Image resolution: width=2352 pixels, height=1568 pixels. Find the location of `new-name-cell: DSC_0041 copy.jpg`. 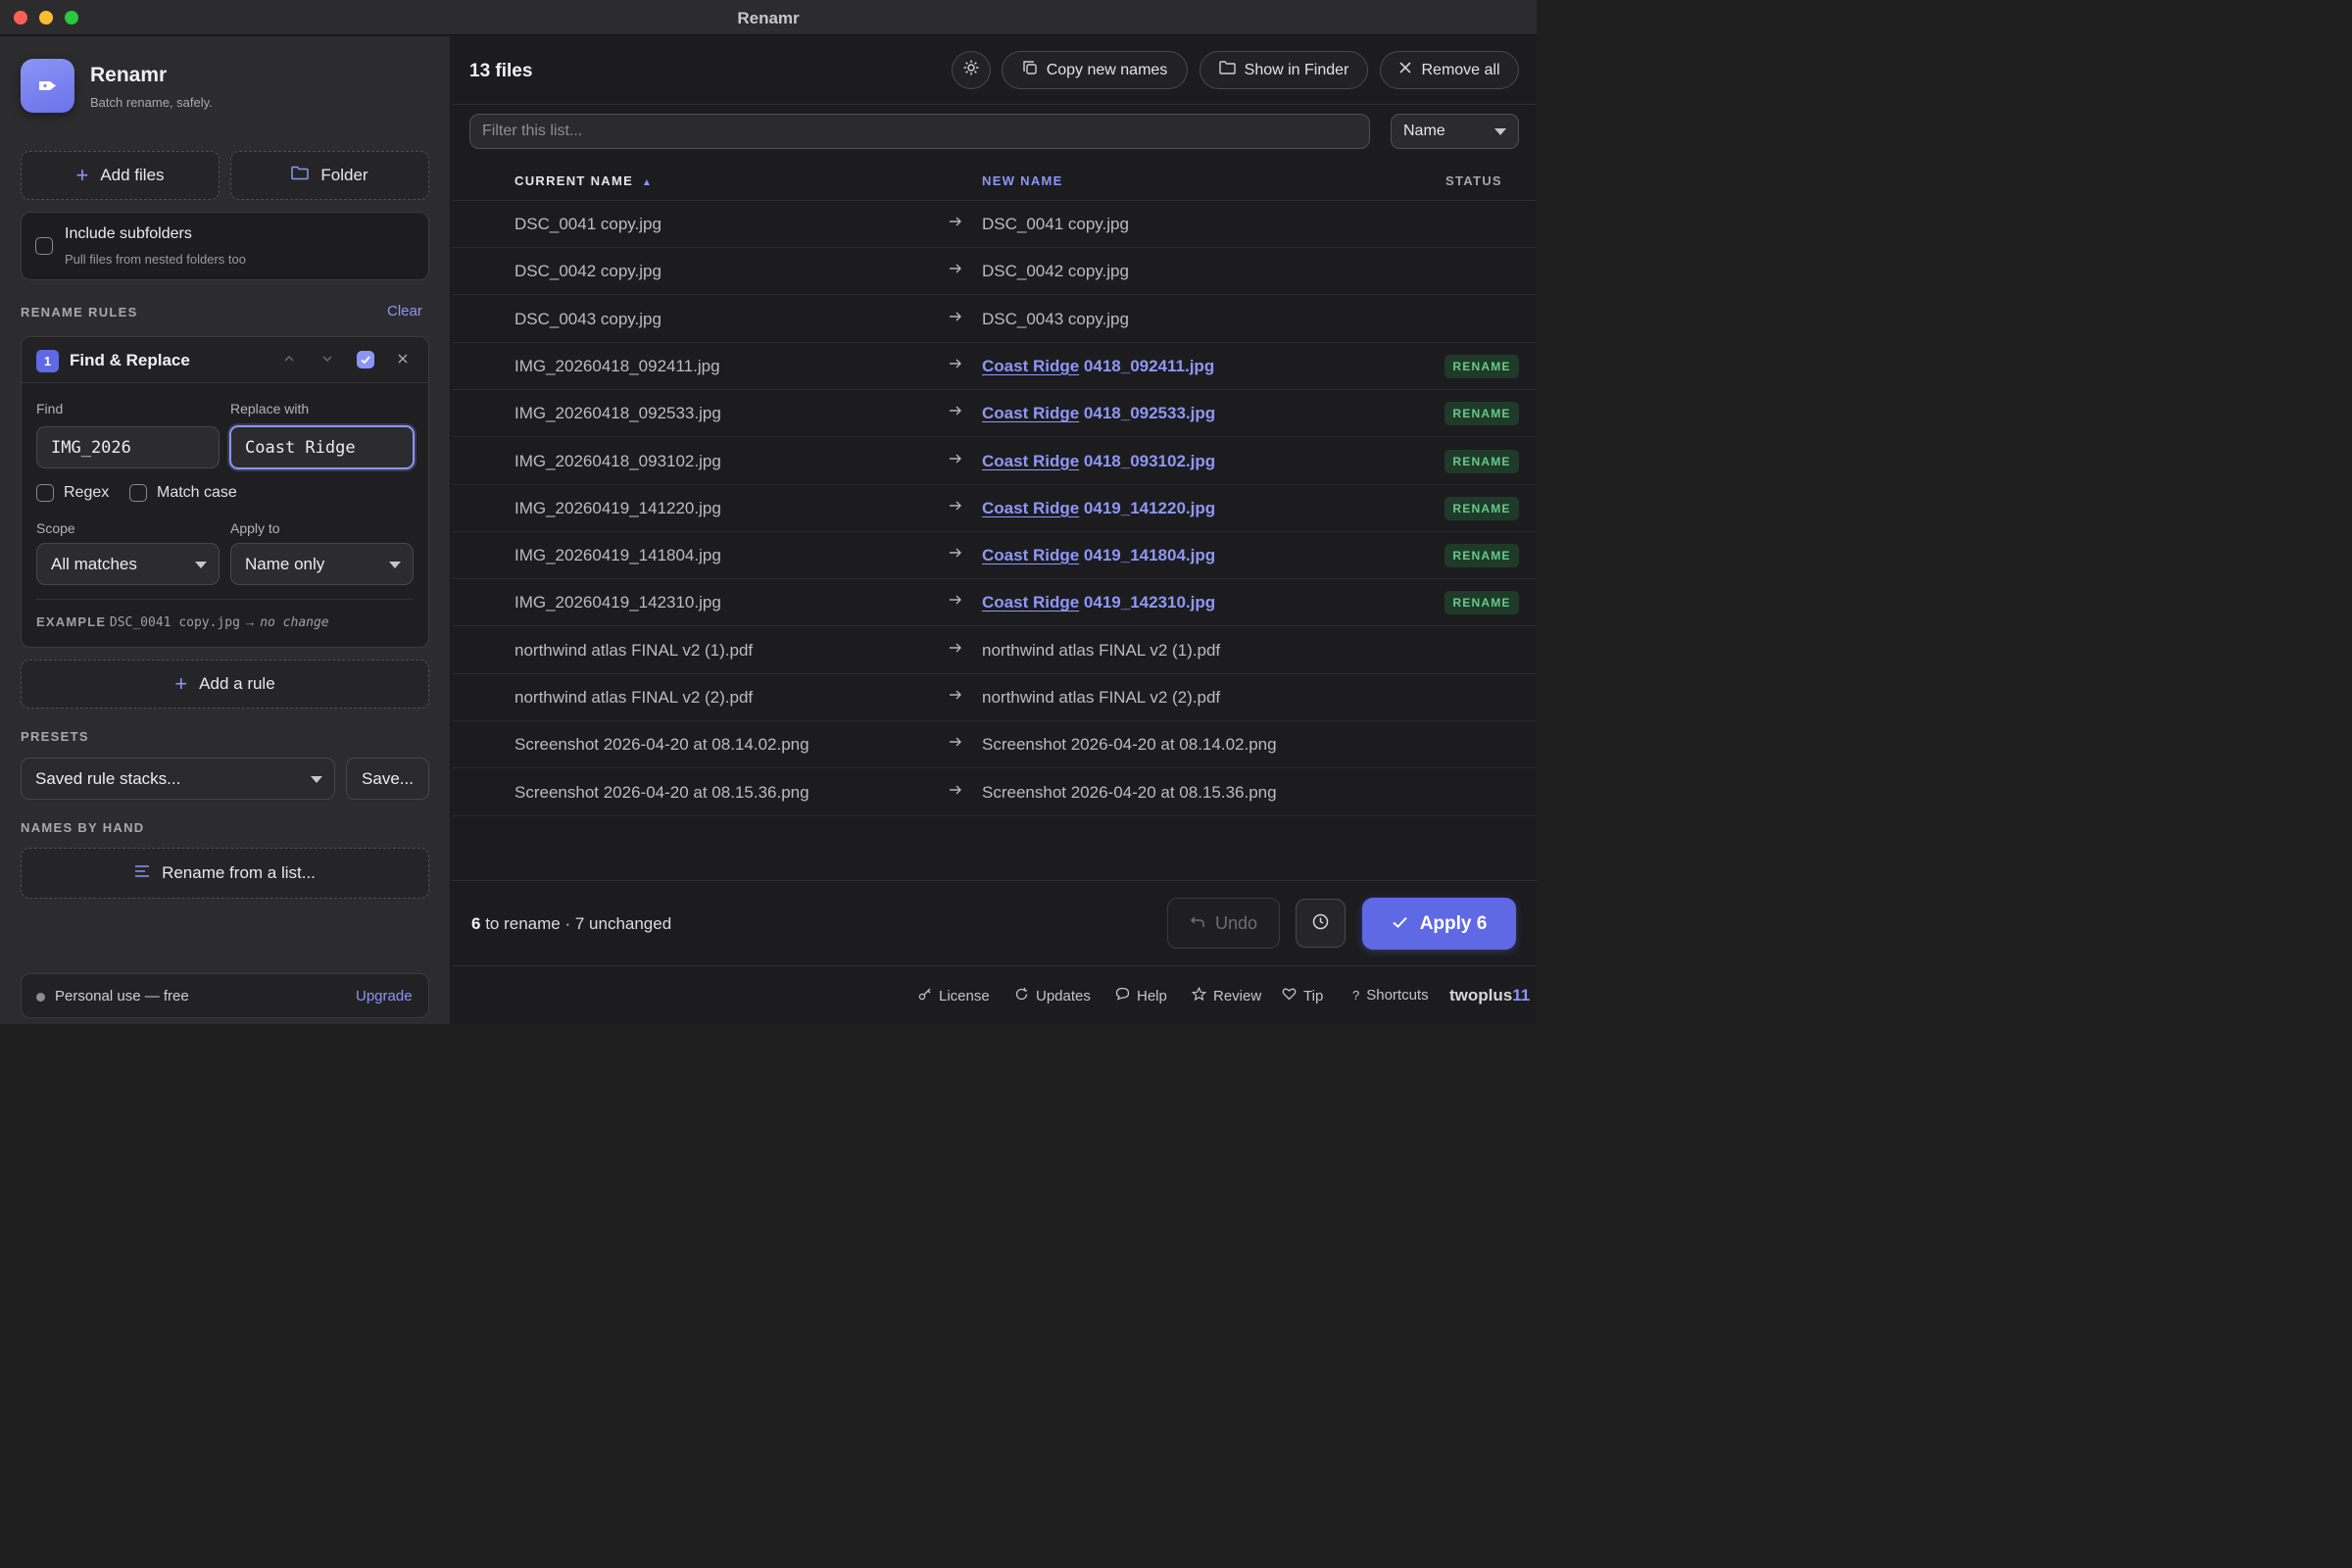

new-name-cell: DSC_0041 copy.jpg is located at coordinates (1055, 224).